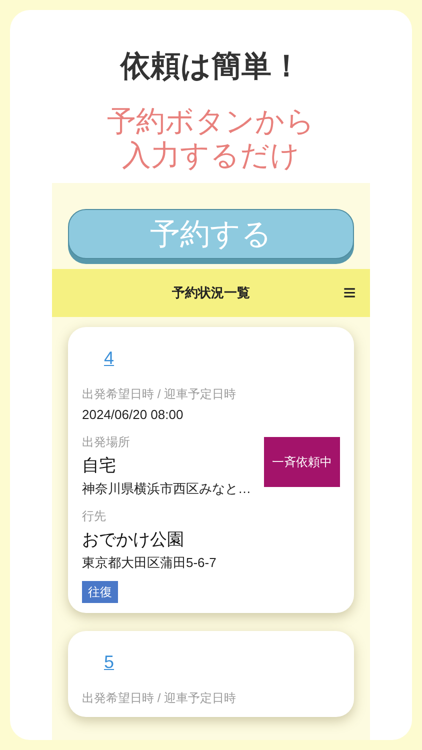 The image size is (422, 750). Describe the element at coordinates (133, 539) in the screenshot. I see `destination-name: おでかけ公園` at that location.